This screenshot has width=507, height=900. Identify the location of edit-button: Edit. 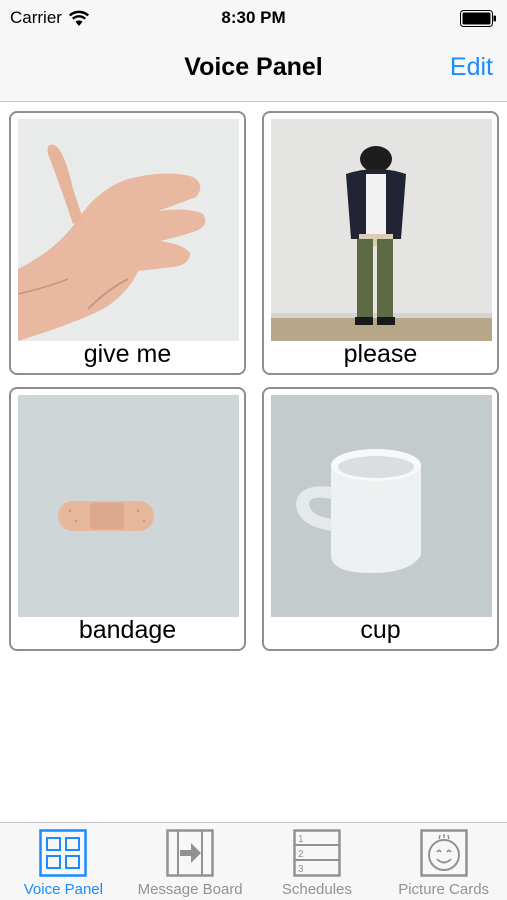
(471, 67).